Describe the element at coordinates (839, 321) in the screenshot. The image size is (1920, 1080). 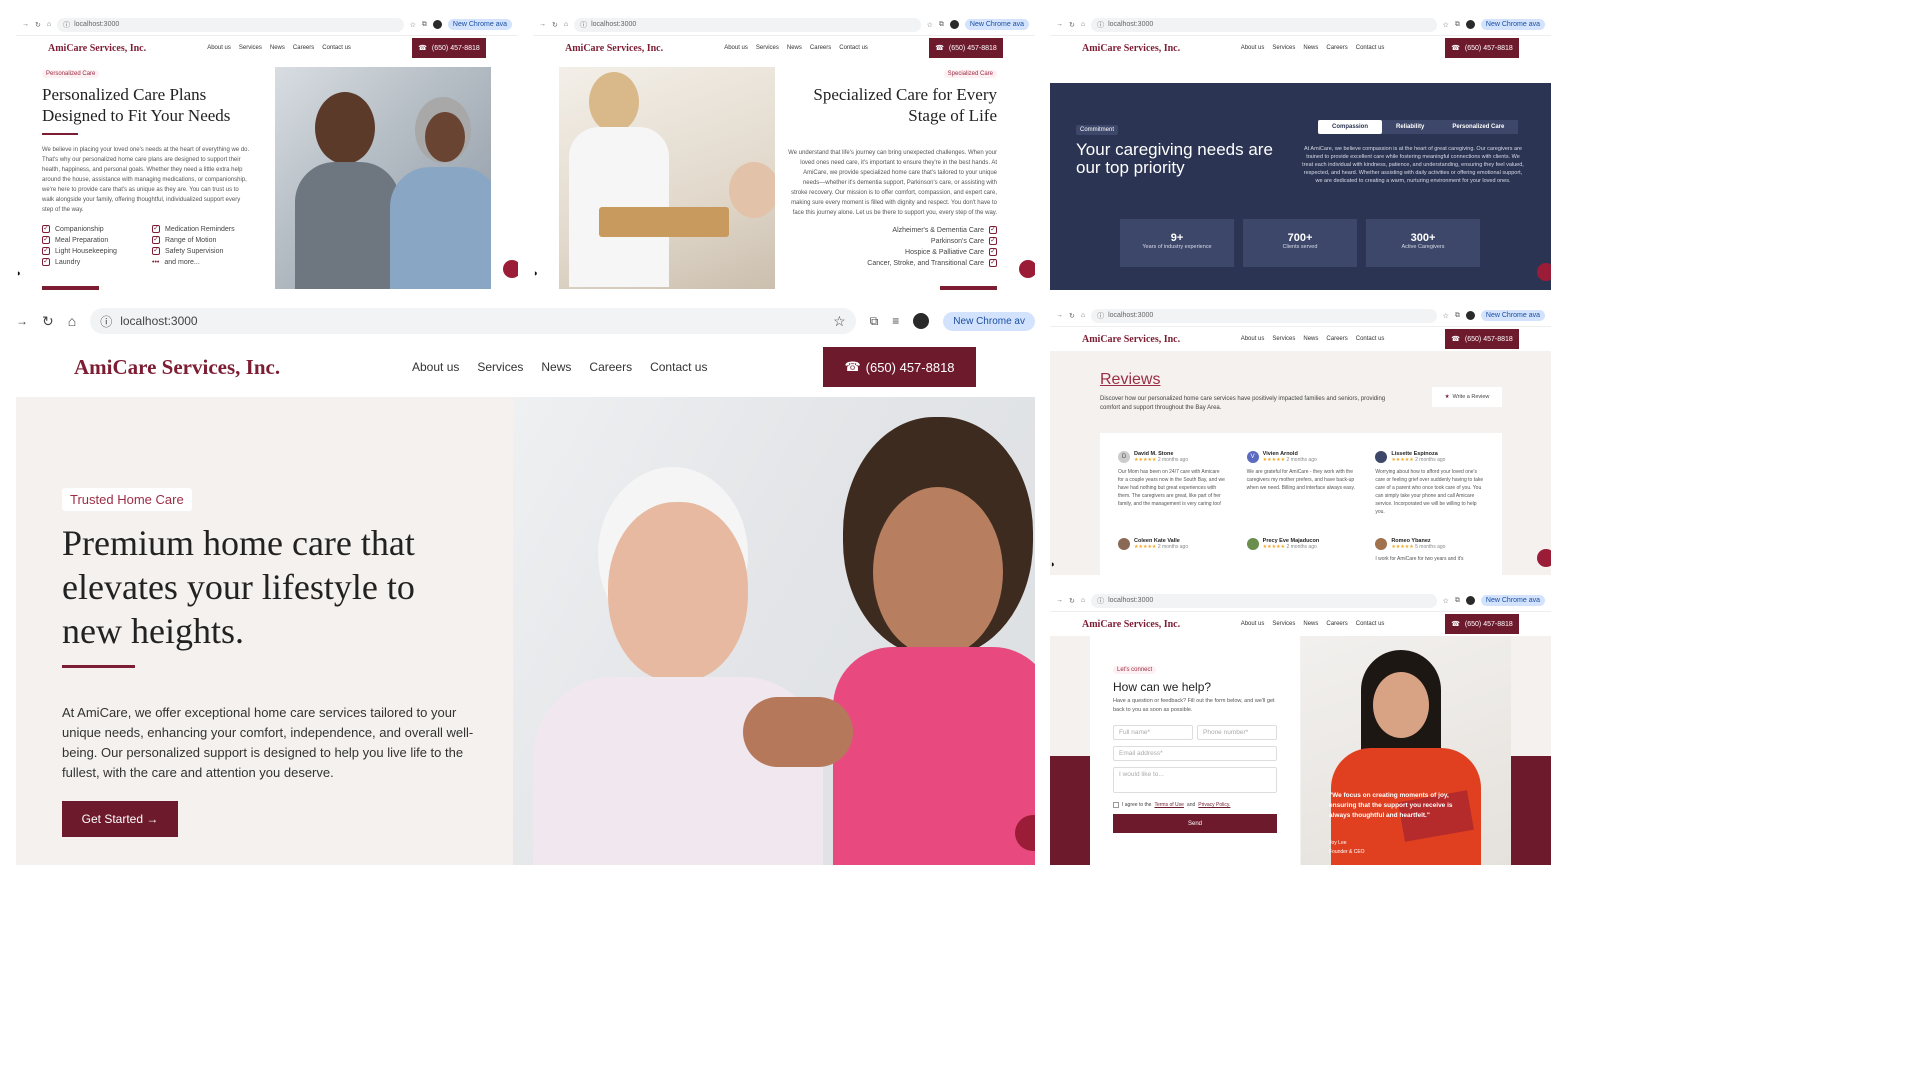
I see `bookmark-star-icon: ☆` at that location.